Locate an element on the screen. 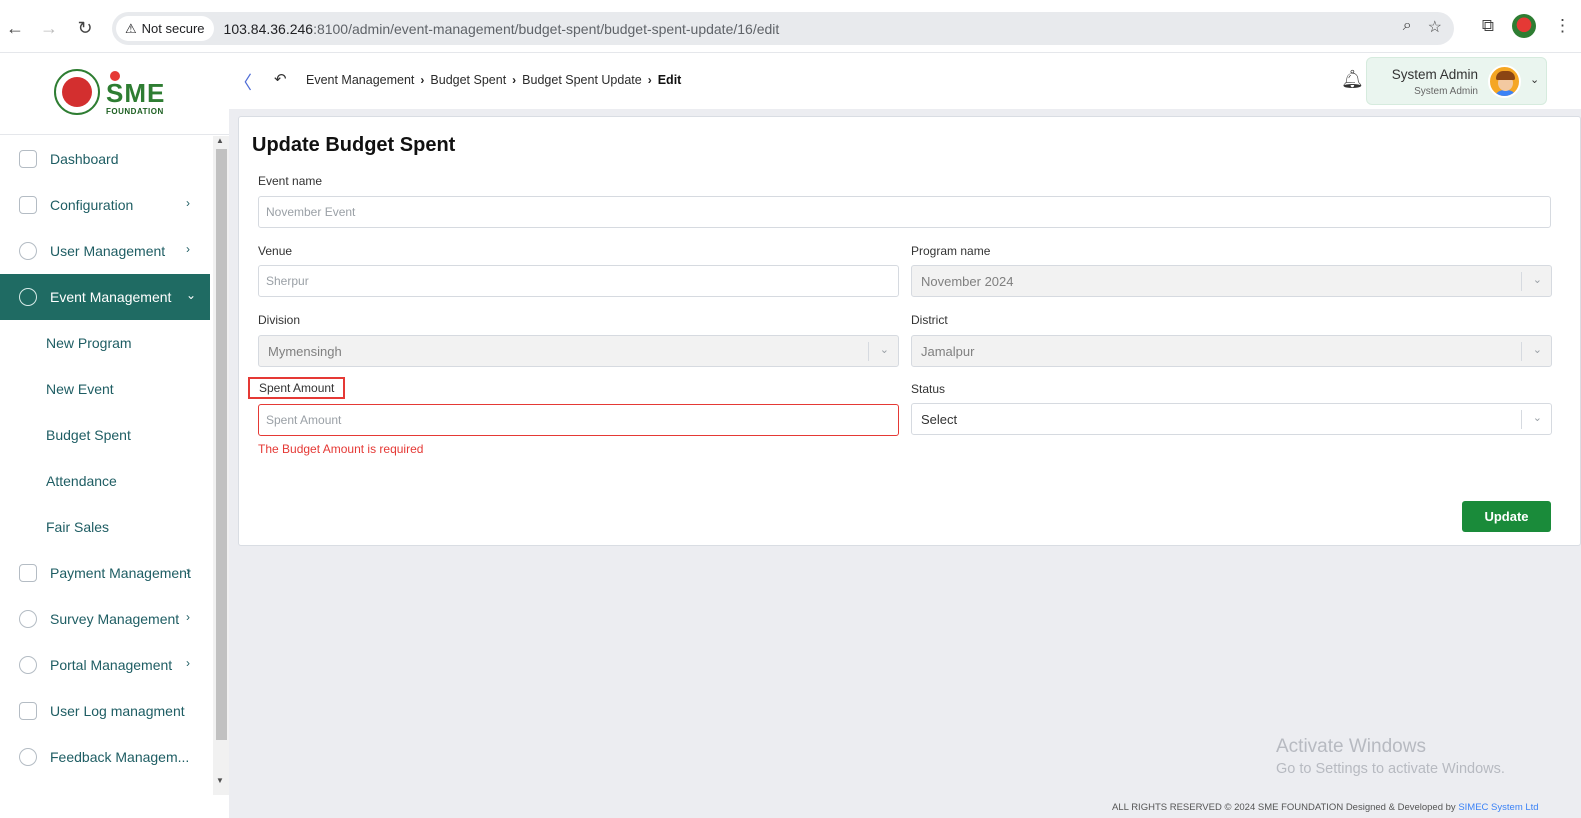  sidebar-item-user-management: User Management › is located at coordinates (105, 251).